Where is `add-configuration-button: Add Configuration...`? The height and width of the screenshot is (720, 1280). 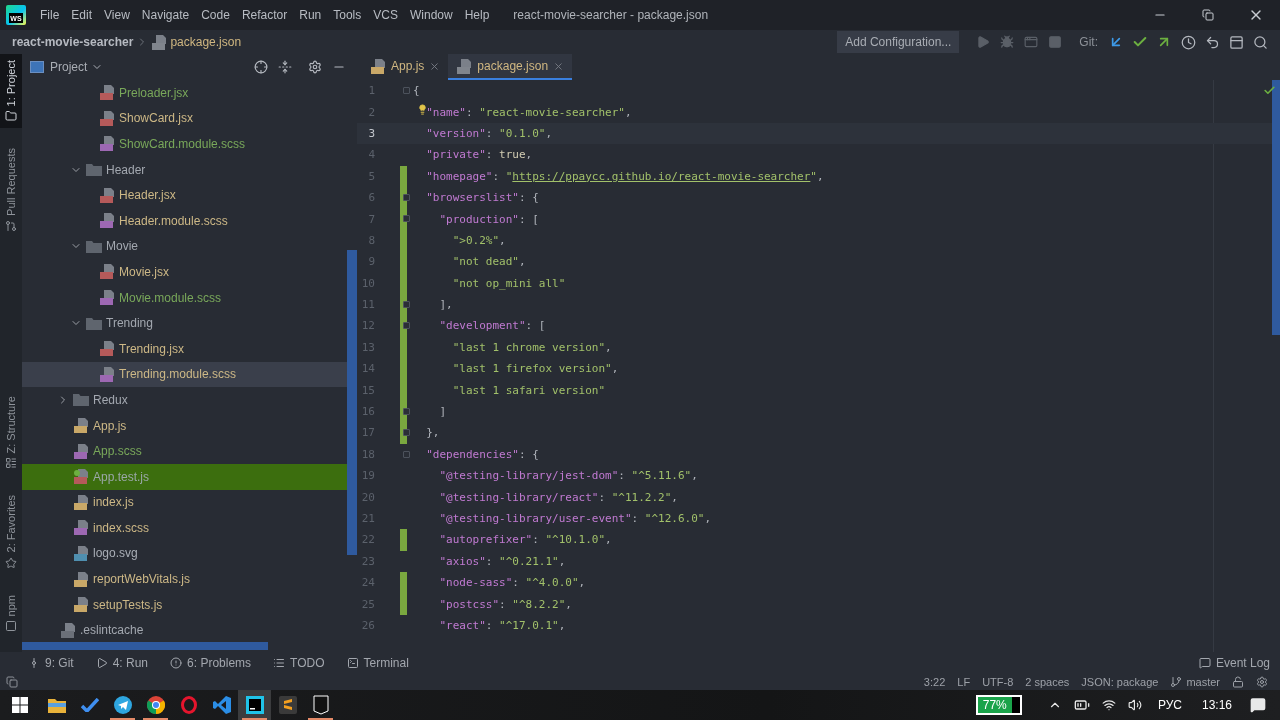
add-configuration-button: Add Configuration... is located at coordinates (898, 42).